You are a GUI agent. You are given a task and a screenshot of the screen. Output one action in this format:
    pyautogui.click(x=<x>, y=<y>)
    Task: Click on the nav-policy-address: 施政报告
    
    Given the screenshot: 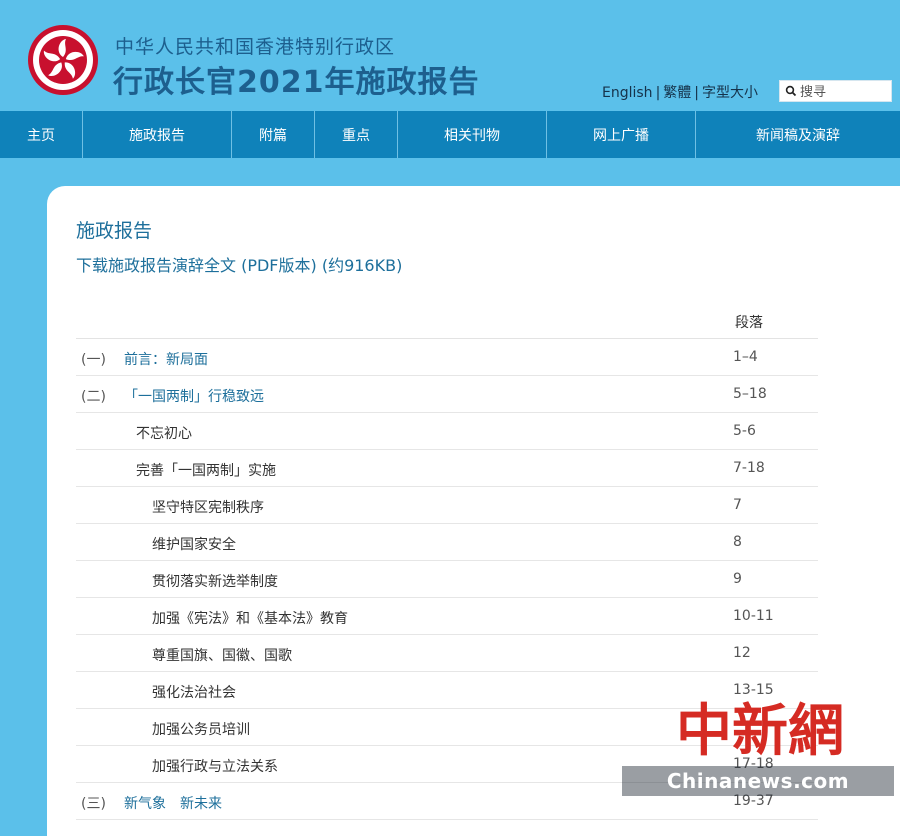 What is the action you would take?
    pyautogui.click(x=157, y=134)
    